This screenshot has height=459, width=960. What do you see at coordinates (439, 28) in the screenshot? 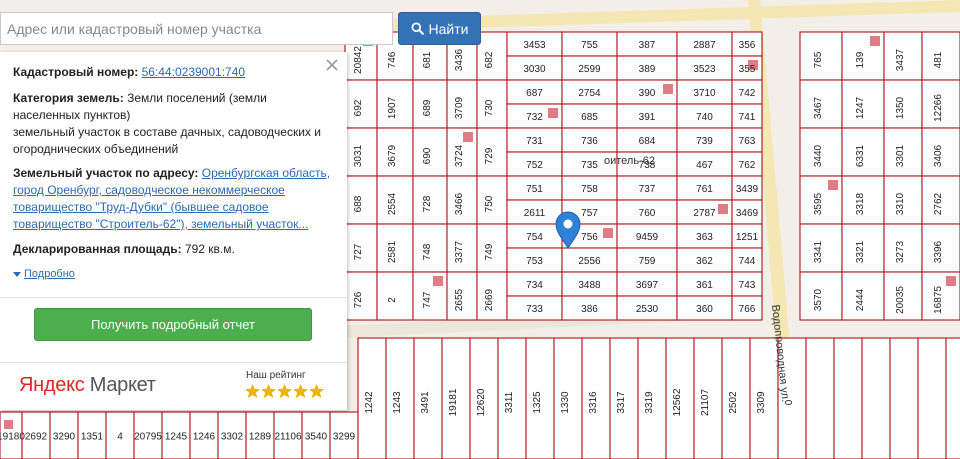
I see `search-button: Найти` at bounding box center [439, 28].